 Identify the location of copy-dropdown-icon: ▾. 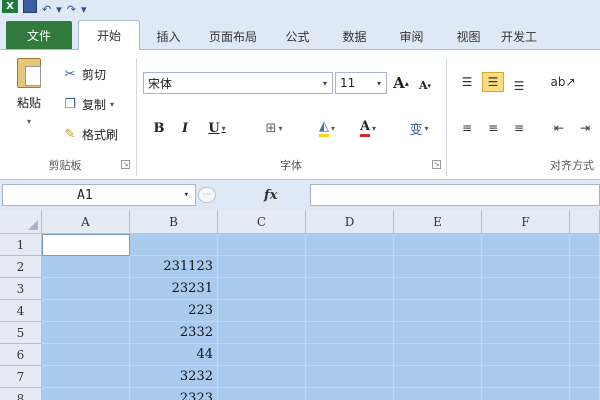
(112, 104).